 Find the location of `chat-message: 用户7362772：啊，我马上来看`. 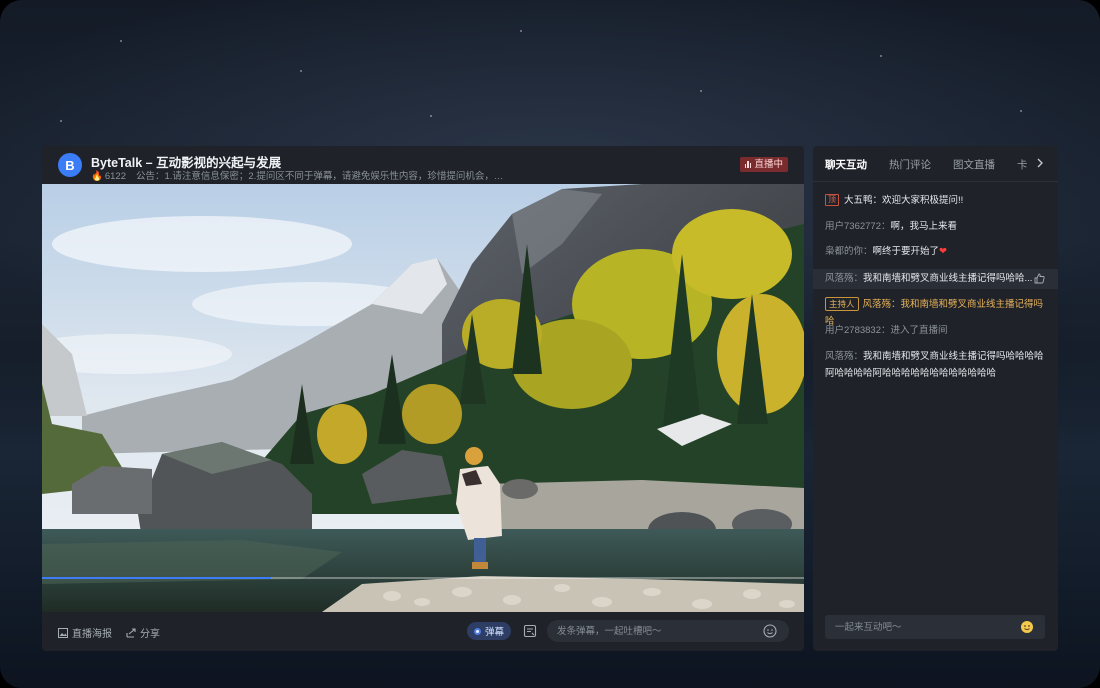

chat-message: 用户7362772：啊，我马上来看 is located at coordinates (938, 226).